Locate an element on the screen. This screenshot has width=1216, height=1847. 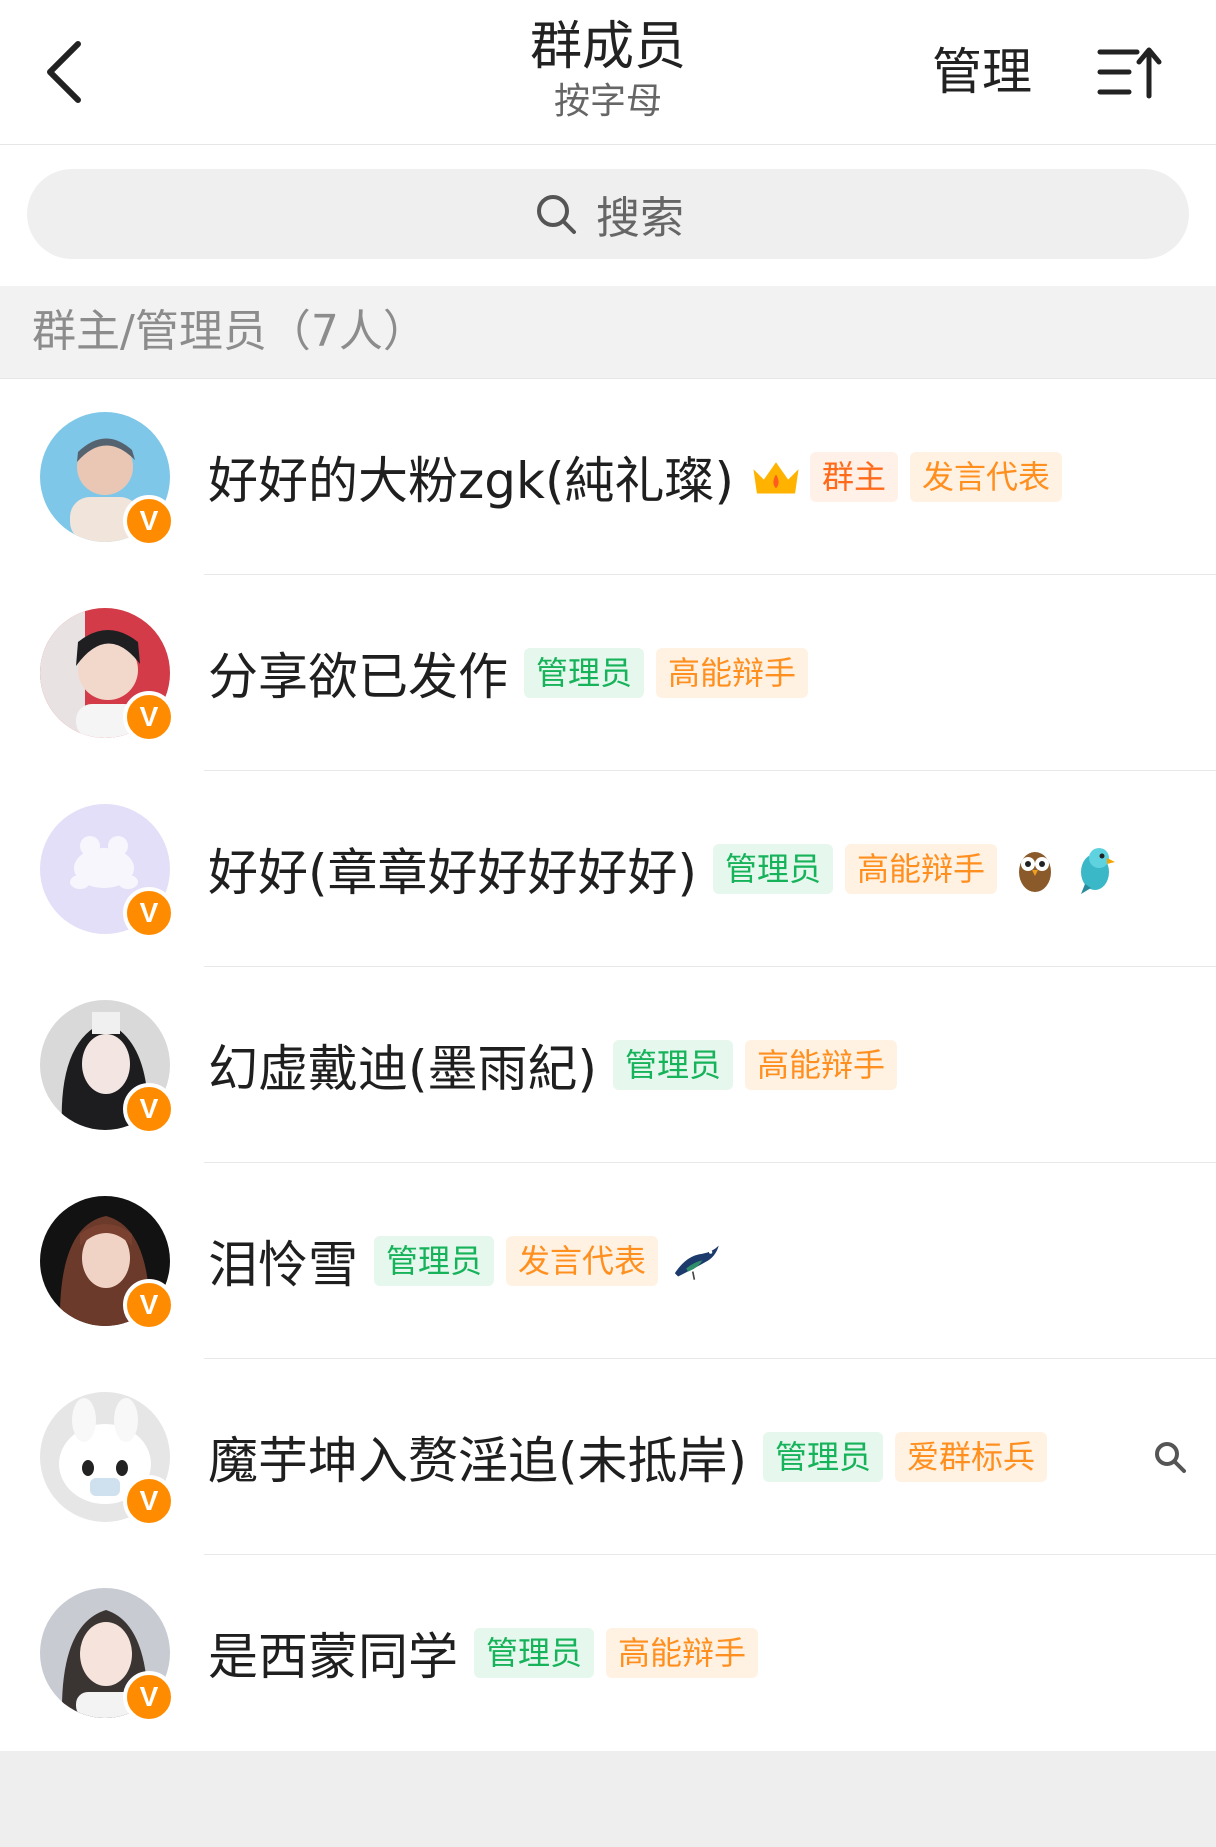
search-area: 搜索 is located at coordinates (608, 215).